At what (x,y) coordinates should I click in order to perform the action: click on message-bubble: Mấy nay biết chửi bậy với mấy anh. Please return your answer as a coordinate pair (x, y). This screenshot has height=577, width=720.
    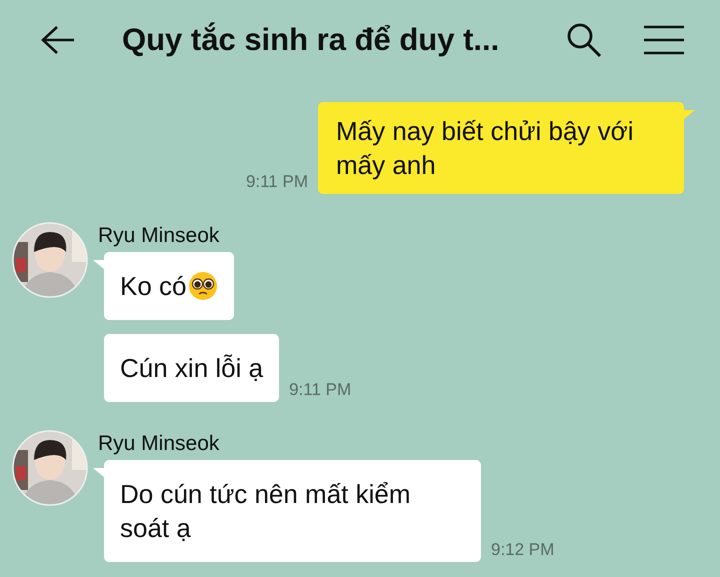
    Looking at the image, I should click on (501, 148).